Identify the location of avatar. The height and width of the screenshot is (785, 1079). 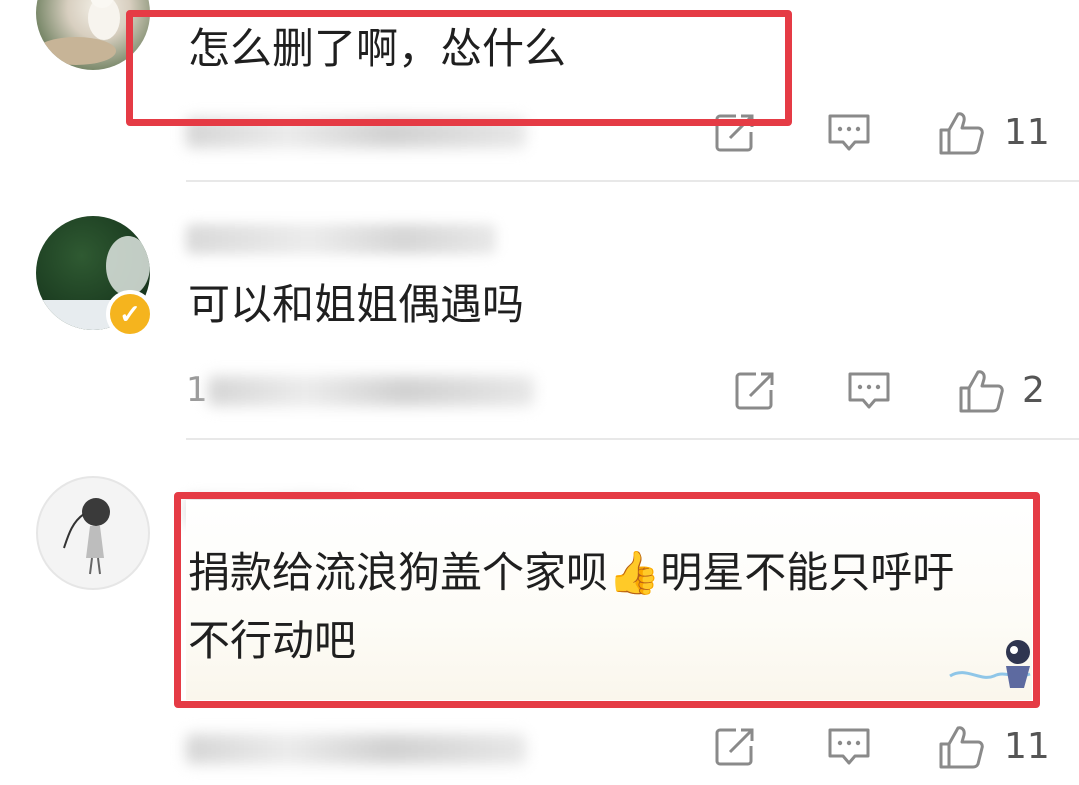
(93, 533).